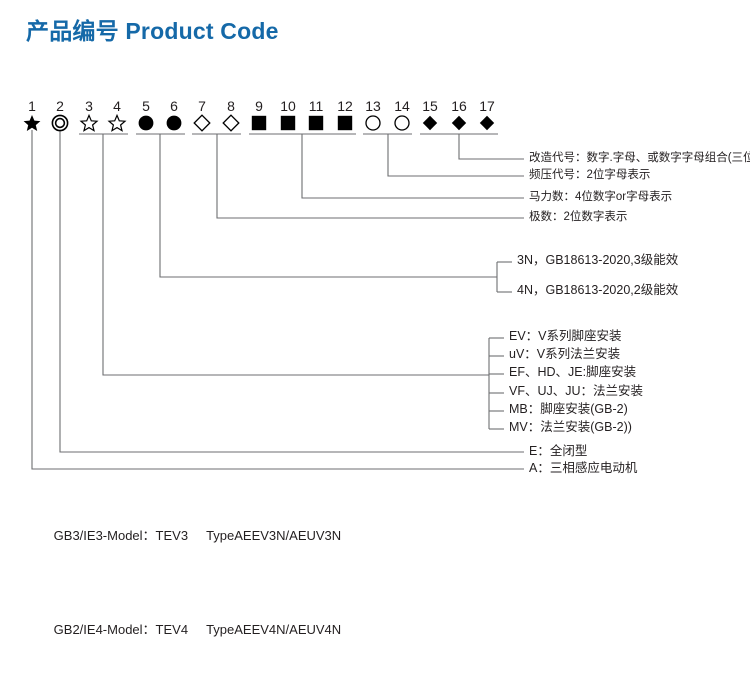  Describe the element at coordinates (590, 175) in the screenshot. I see `callout-voltage-code: 频压代号：2位字母表示` at that location.